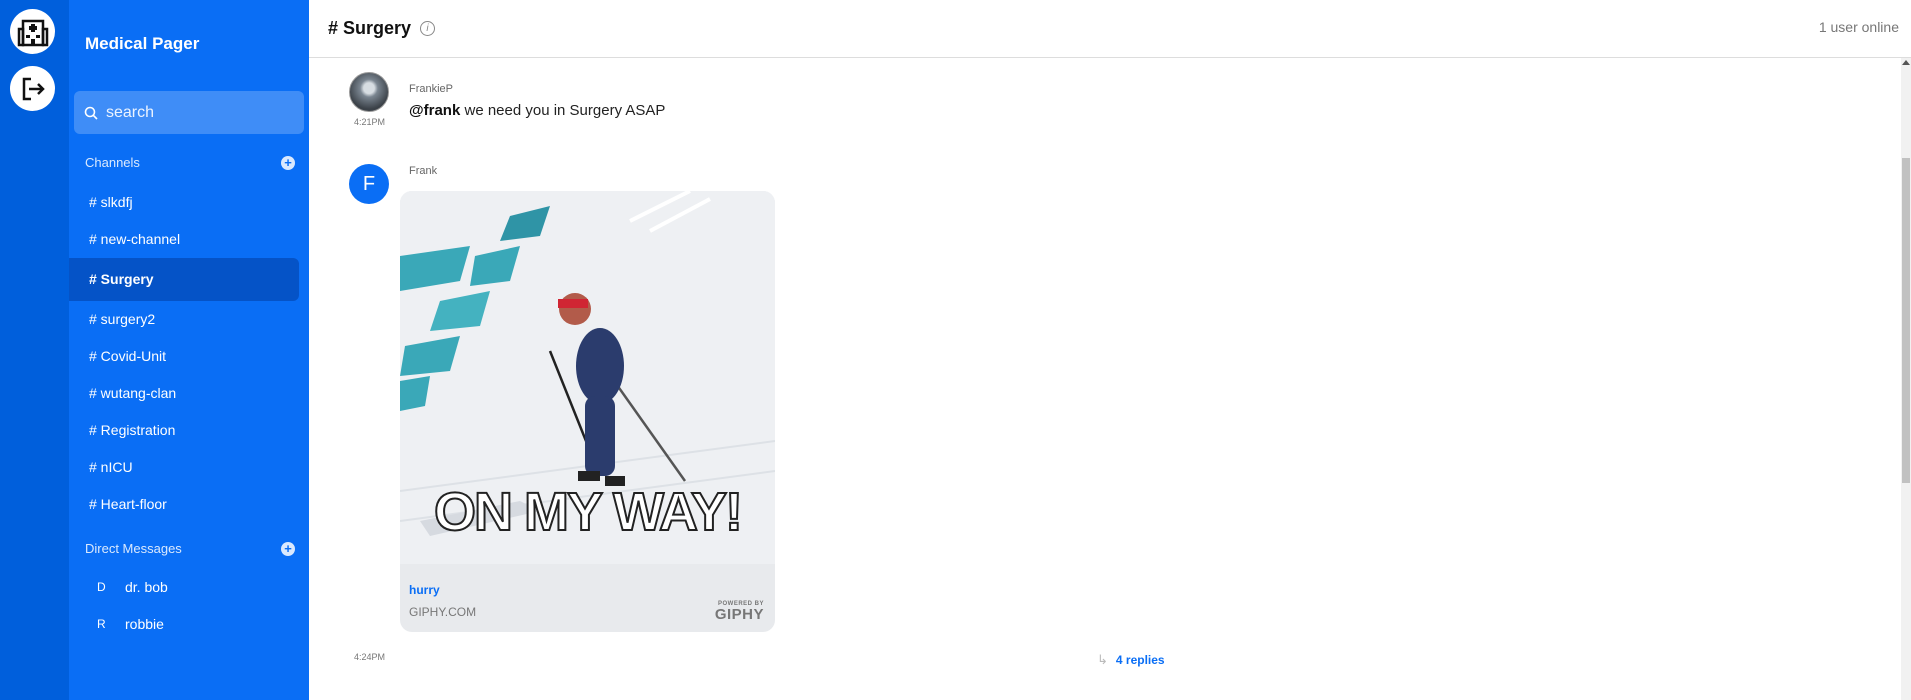 This screenshot has height=700, width=1911. Describe the element at coordinates (189, 430) in the screenshot. I see `channel-item: # Registration` at that location.